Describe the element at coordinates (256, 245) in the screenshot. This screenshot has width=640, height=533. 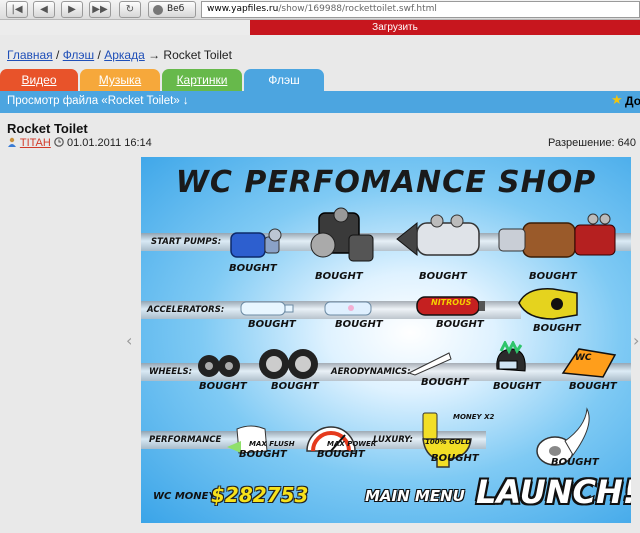
I see `pump-icon` at that location.